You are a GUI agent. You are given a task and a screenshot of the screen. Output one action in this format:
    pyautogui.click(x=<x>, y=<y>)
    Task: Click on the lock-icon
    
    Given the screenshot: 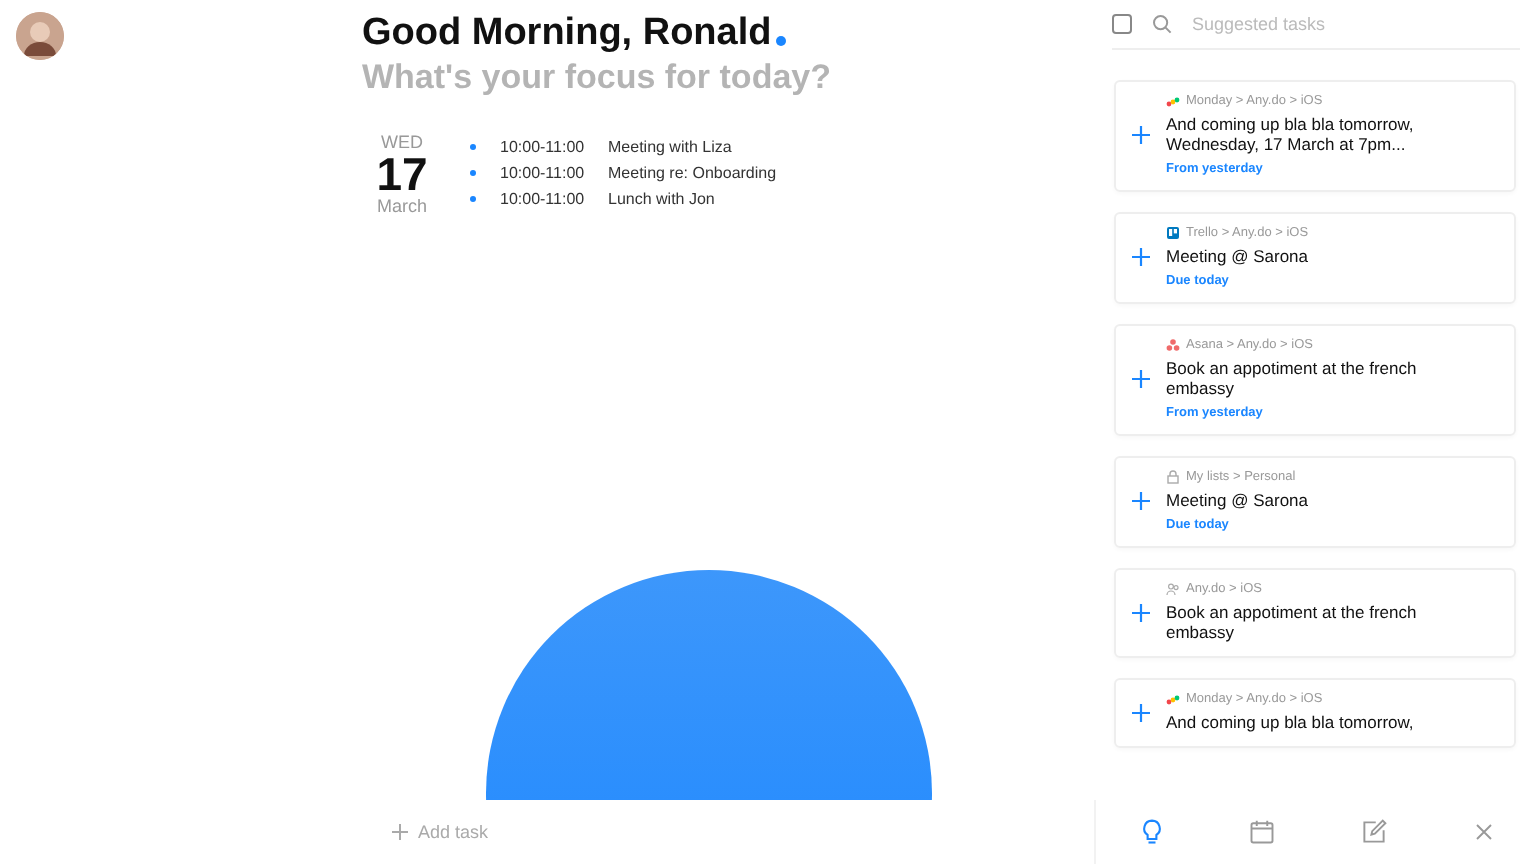 What is the action you would take?
    pyautogui.click(x=1173, y=477)
    